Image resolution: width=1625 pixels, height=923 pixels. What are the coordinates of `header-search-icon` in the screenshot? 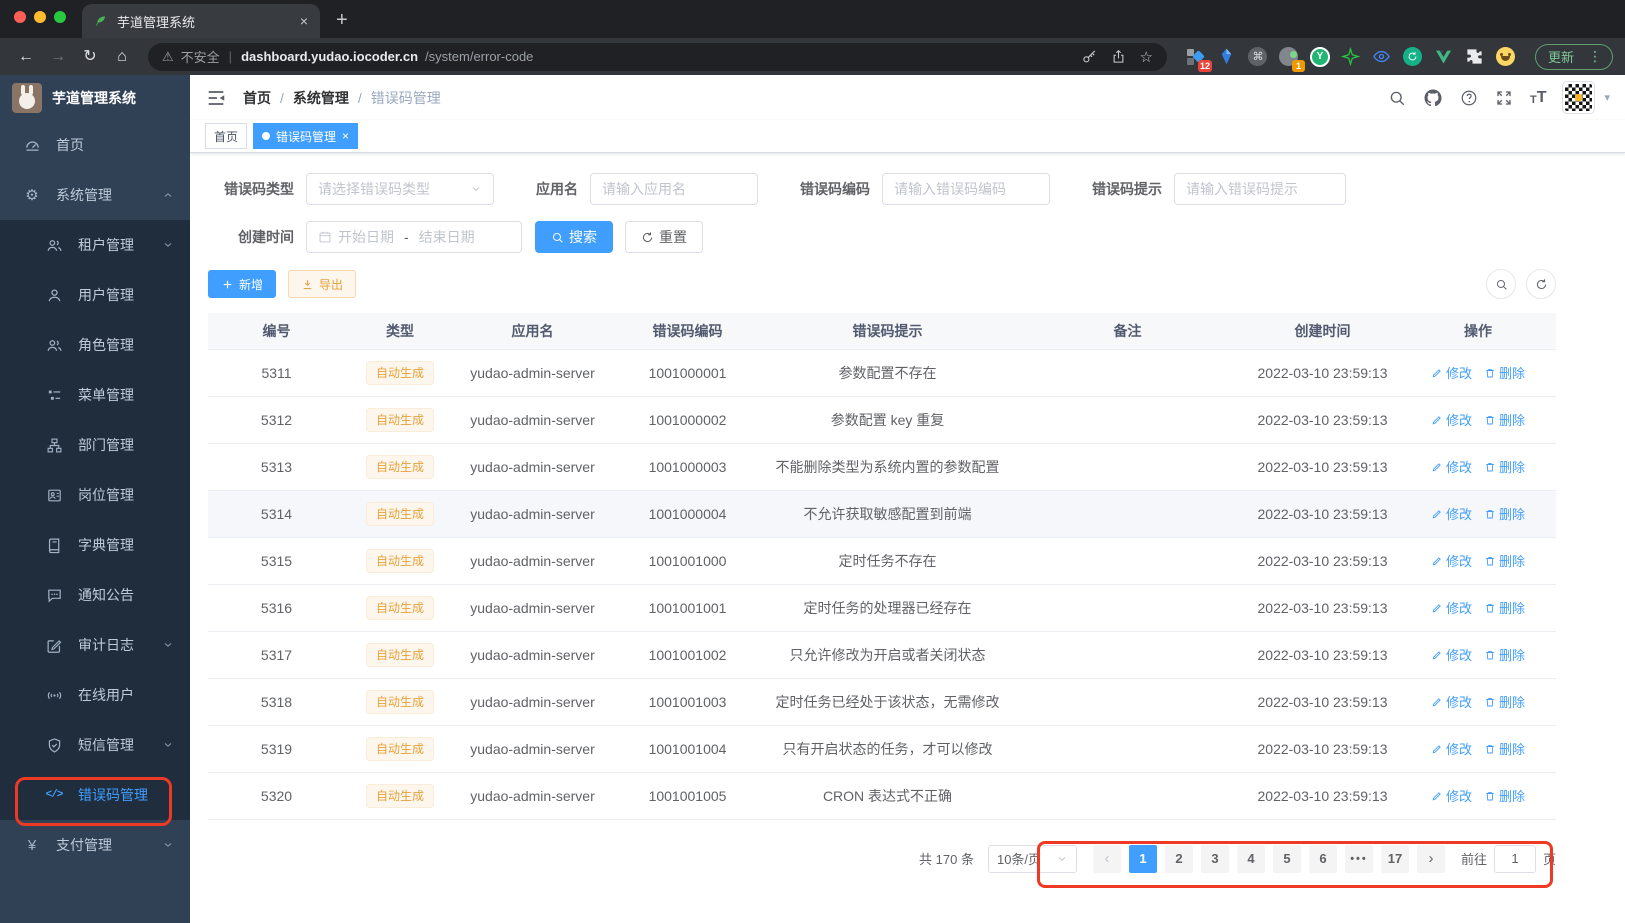 It's located at (1397, 98).